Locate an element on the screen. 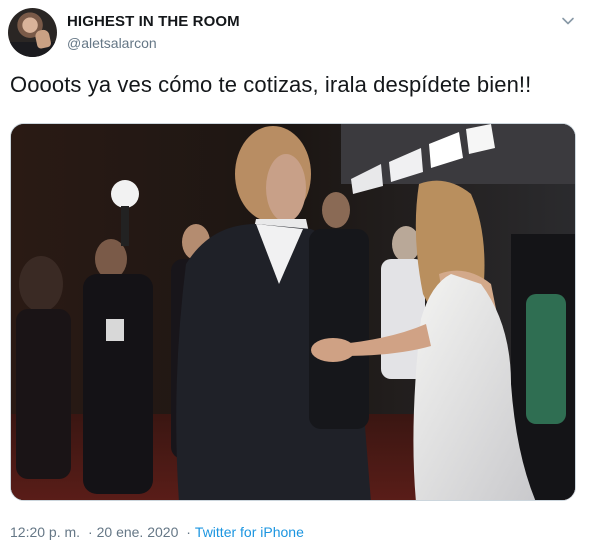 The image size is (590, 558). chevron-down-icon is located at coordinates (568, 21).